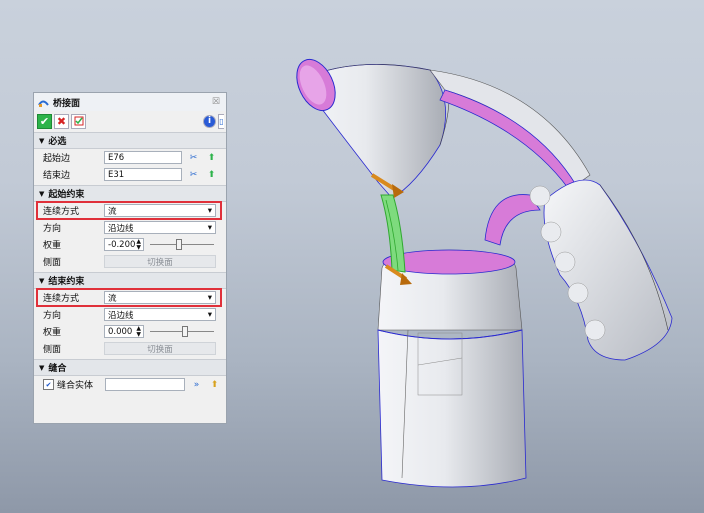 The height and width of the screenshot is (513, 704). What do you see at coordinates (43, 102) in the screenshot?
I see `bridge-surface-icon` at bounding box center [43, 102].